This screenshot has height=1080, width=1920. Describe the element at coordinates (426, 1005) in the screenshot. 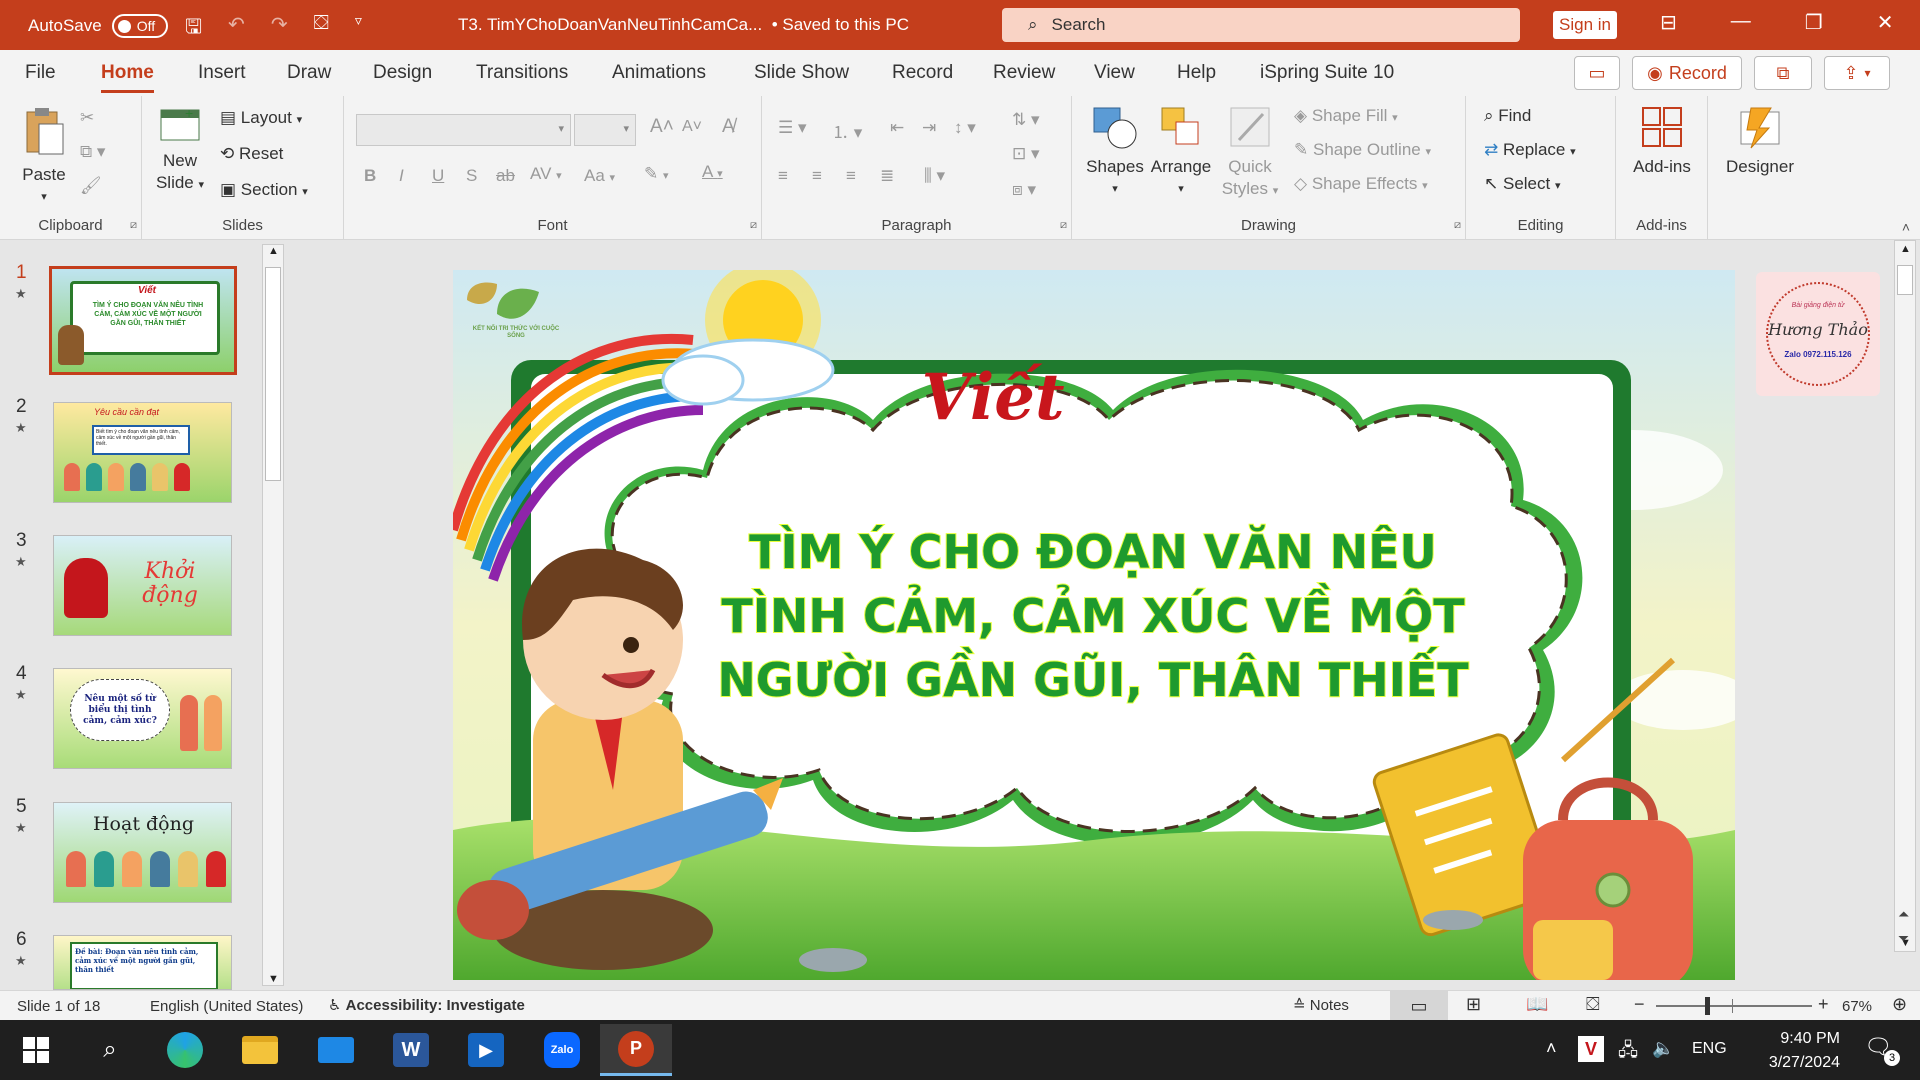

I see `accessibility-button: ♿ Accessibility: Investigate` at that location.